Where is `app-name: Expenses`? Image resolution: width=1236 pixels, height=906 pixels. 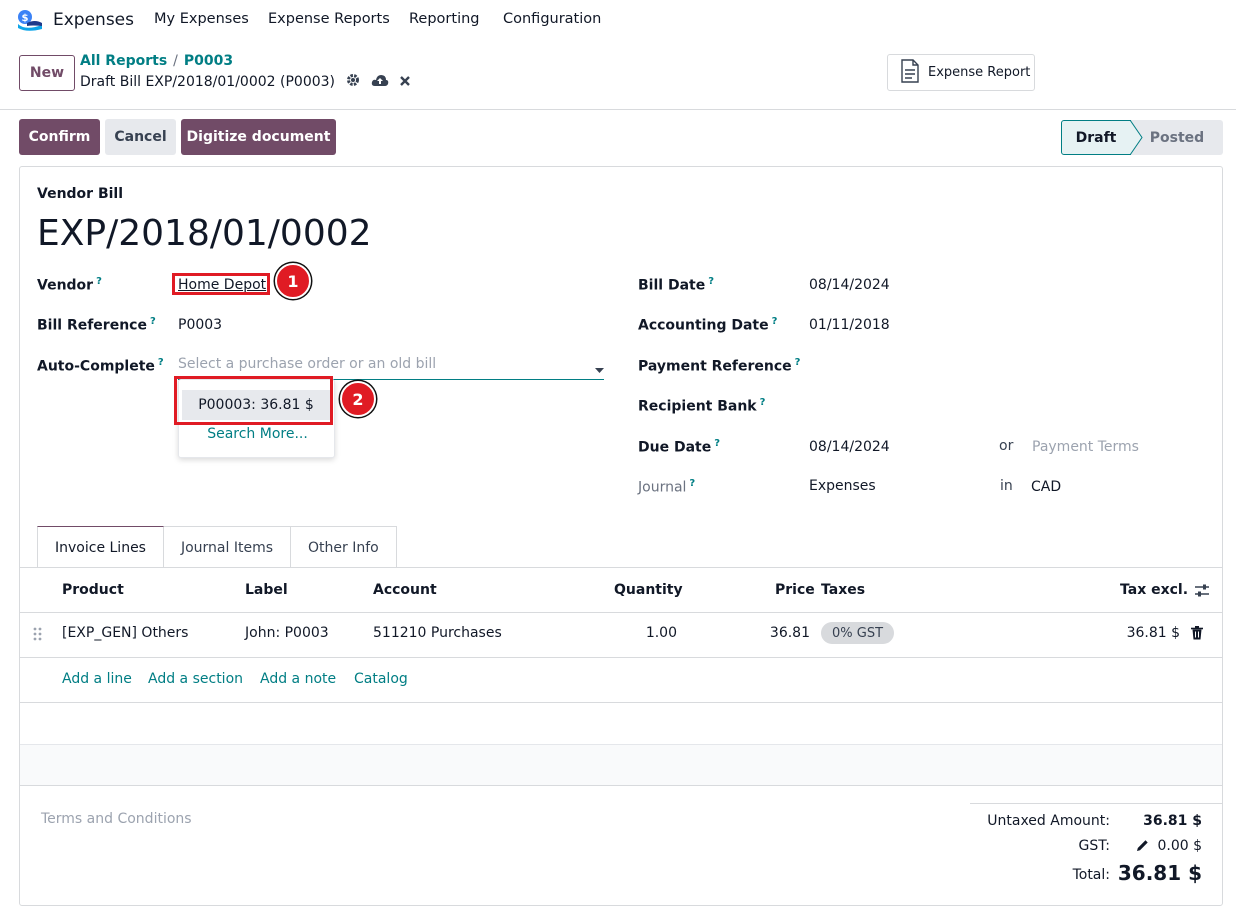 app-name: Expenses is located at coordinates (93, 20).